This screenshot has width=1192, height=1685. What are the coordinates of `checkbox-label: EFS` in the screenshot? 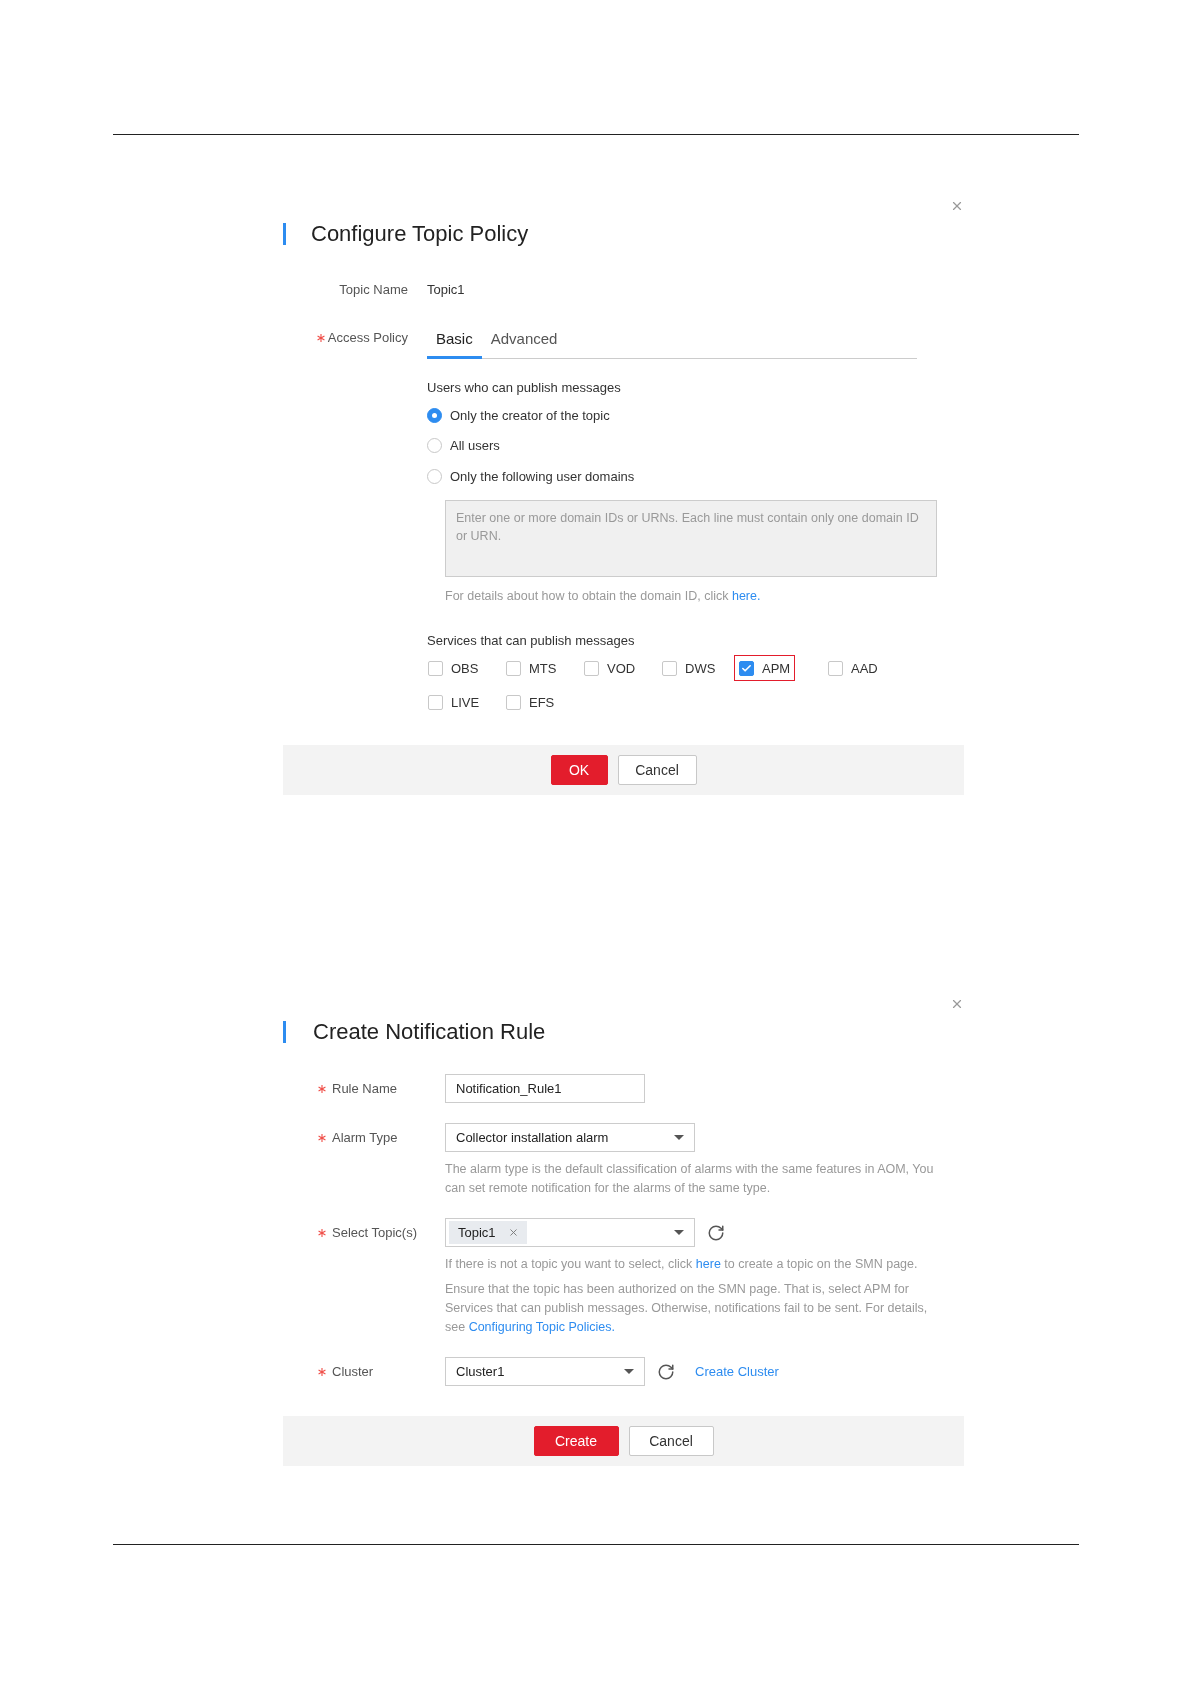 It's located at (542, 702).